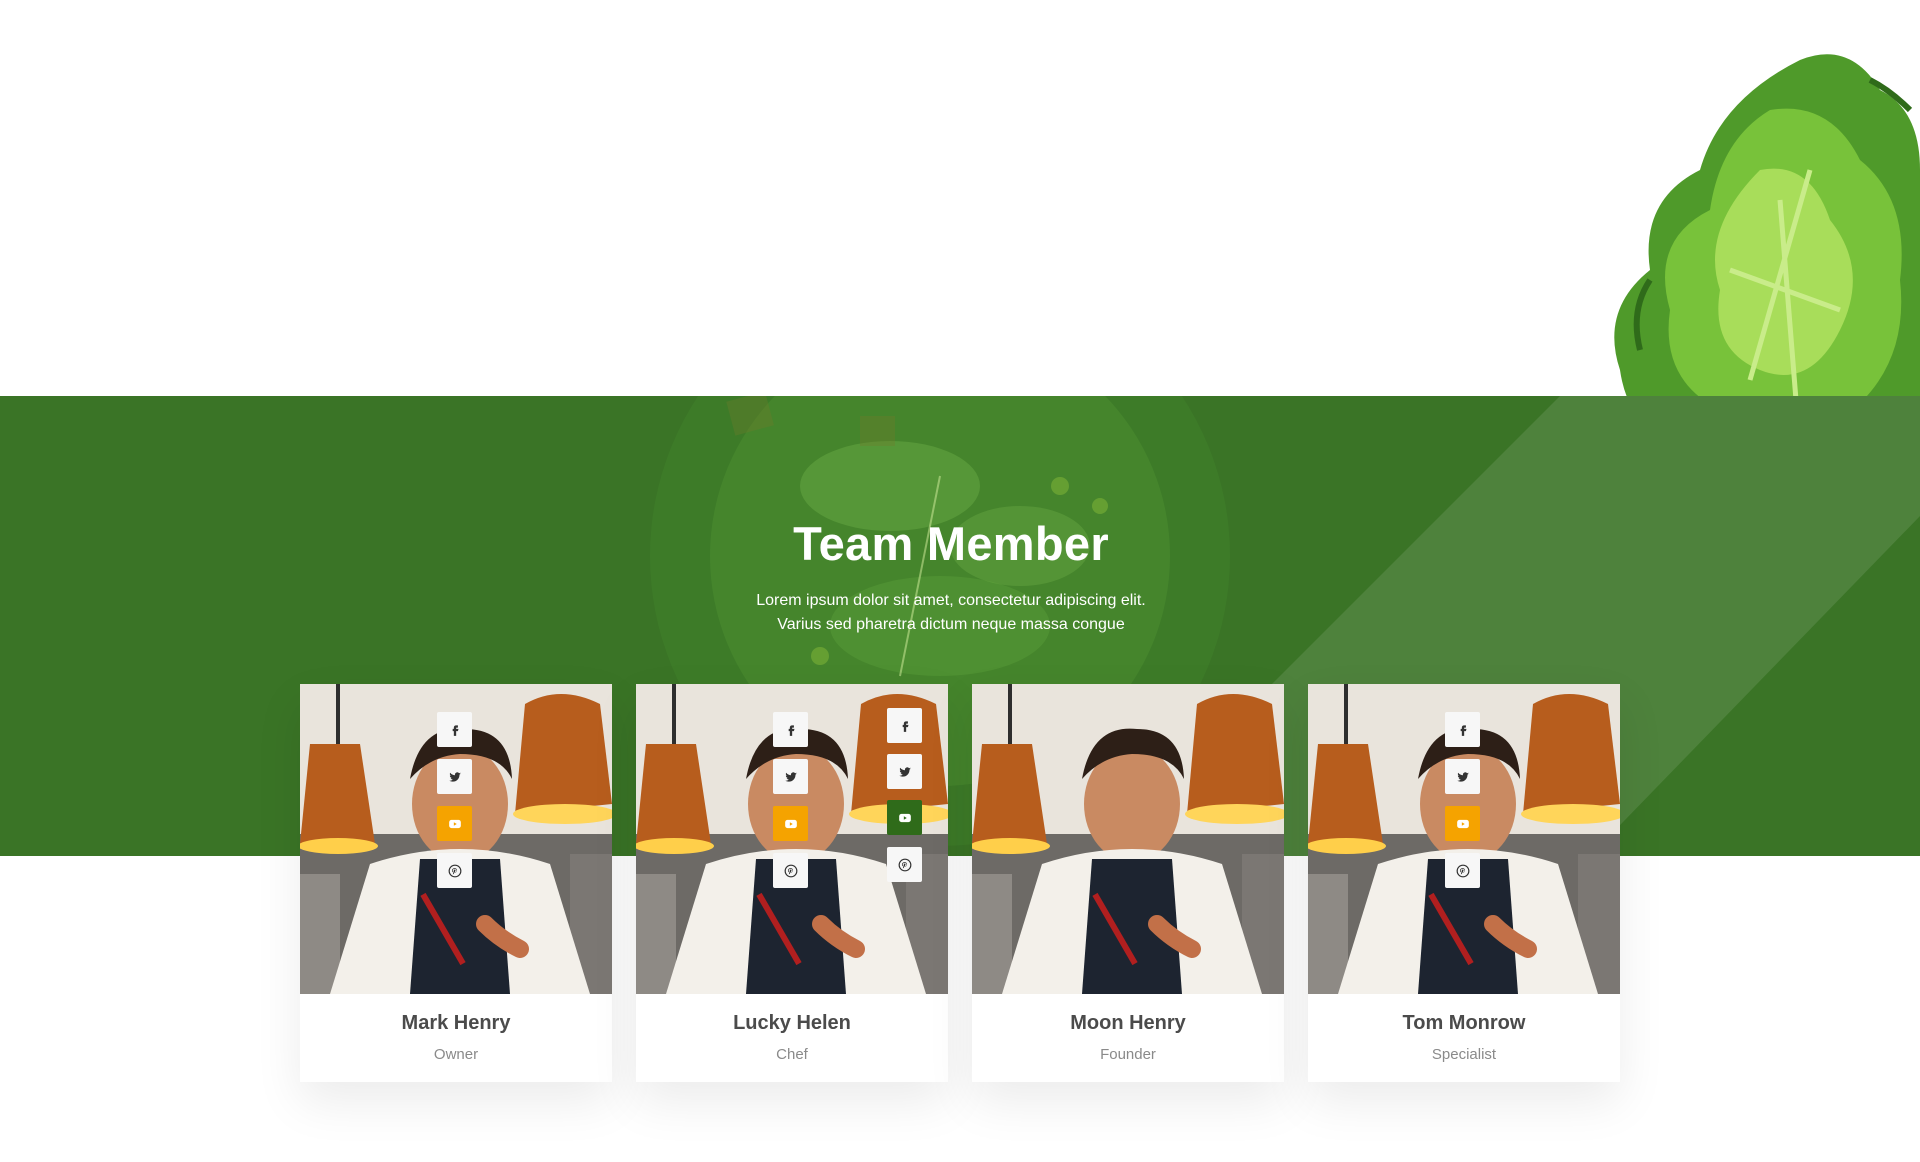 Image resolution: width=1920 pixels, height=1162 pixels. What do you see at coordinates (1128, 1023) in the screenshot?
I see `member-name: Moon Henry` at bounding box center [1128, 1023].